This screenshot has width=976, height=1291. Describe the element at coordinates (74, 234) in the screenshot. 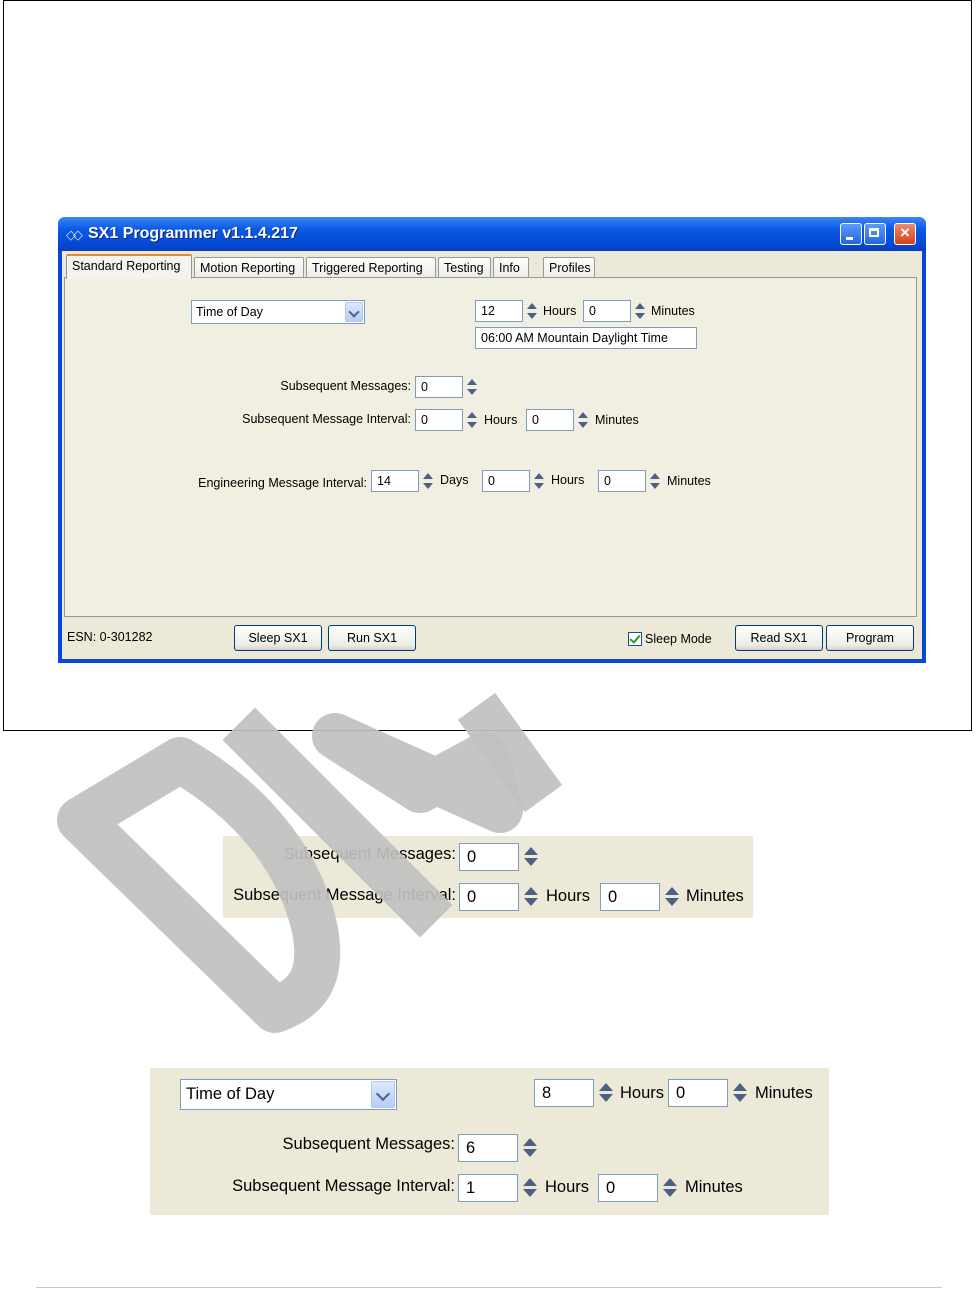

I see `app-icon: ◇◇` at that location.